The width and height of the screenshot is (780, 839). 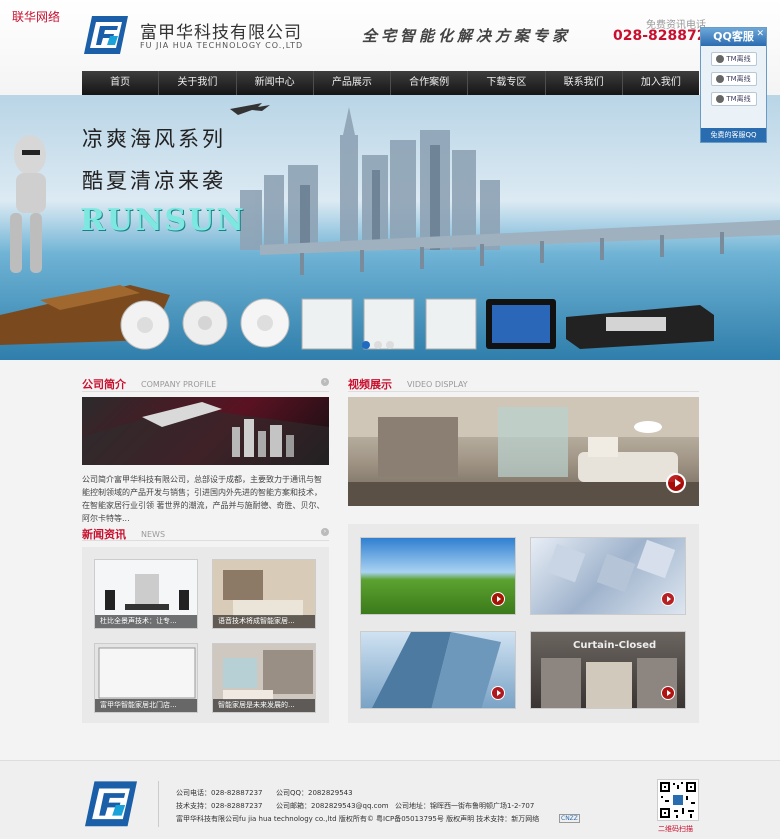 What do you see at coordinates (584, 83) in the screenshot?
I see `nav-item-contact: 联系我们` at bounding box center [584, 83].